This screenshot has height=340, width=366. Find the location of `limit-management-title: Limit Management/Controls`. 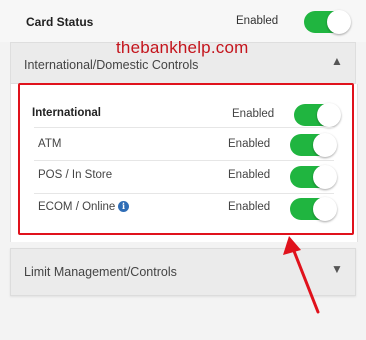

limit-management-title: Limit Management/Controls is located at coordinates (100, 272).